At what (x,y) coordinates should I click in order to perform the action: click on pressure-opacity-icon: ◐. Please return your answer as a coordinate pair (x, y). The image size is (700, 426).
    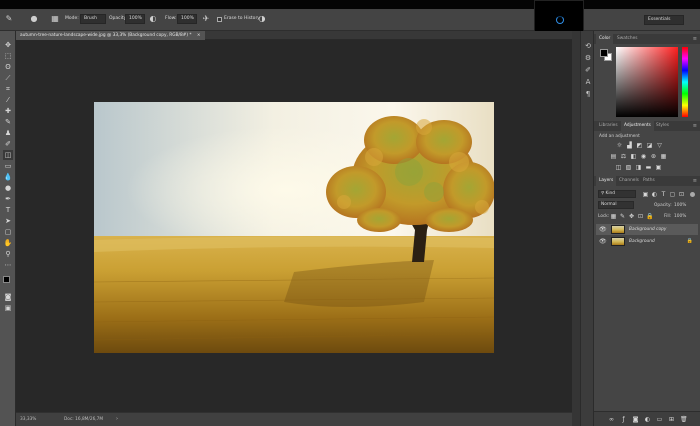
    Looking at the image, I should click on (153, 19).